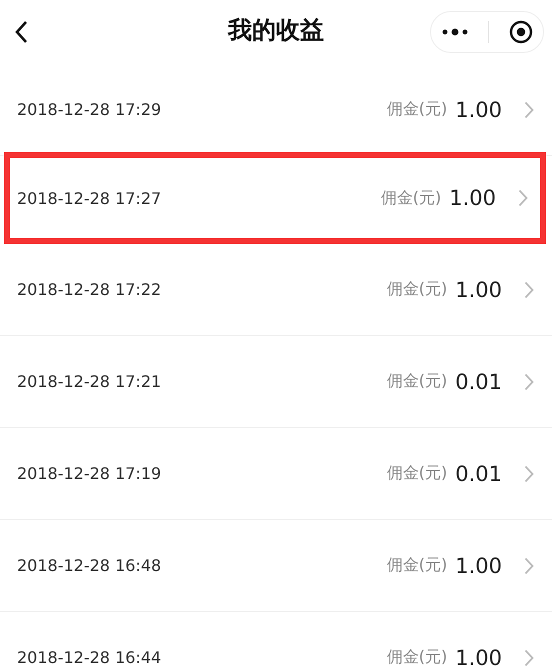 The height and width of the screenshot is (668, 552). I want to click on earning-row: 2018-12-28 17:29 佣金(元) 1.00, so click(276, 110).